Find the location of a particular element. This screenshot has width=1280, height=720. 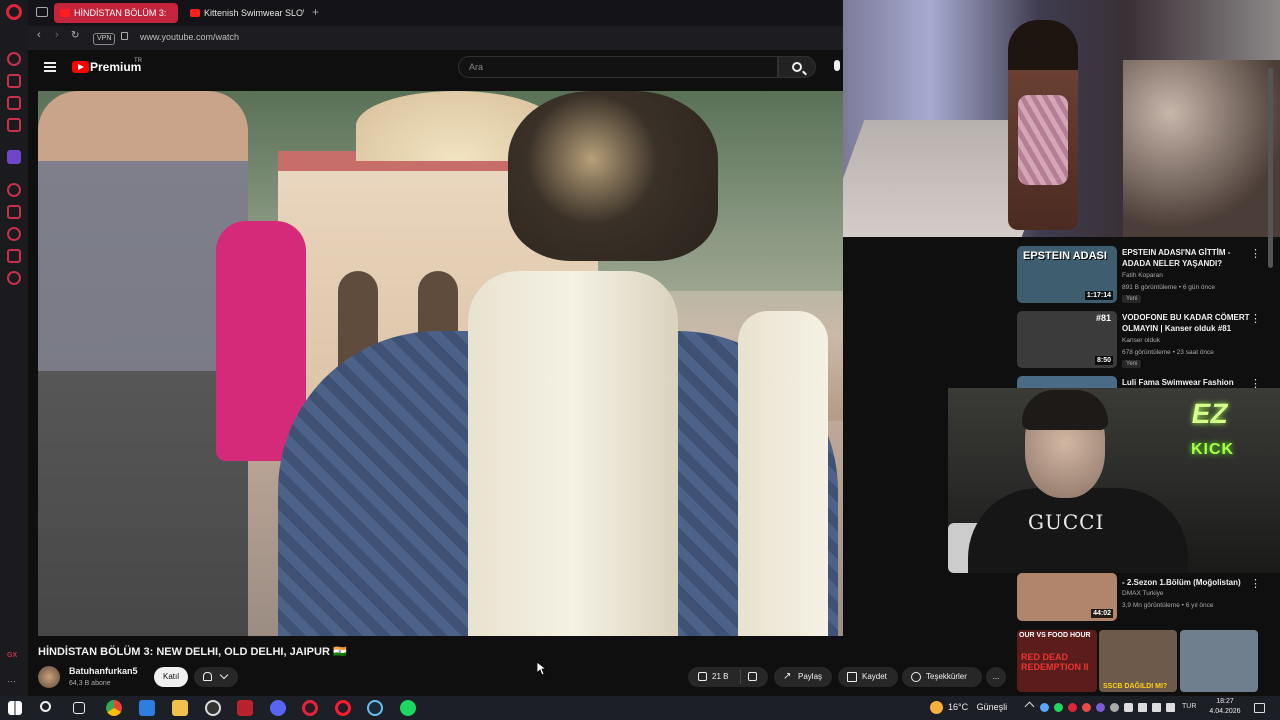

url-field: www.youtube.com/watch is located at coordinates (189, 37).